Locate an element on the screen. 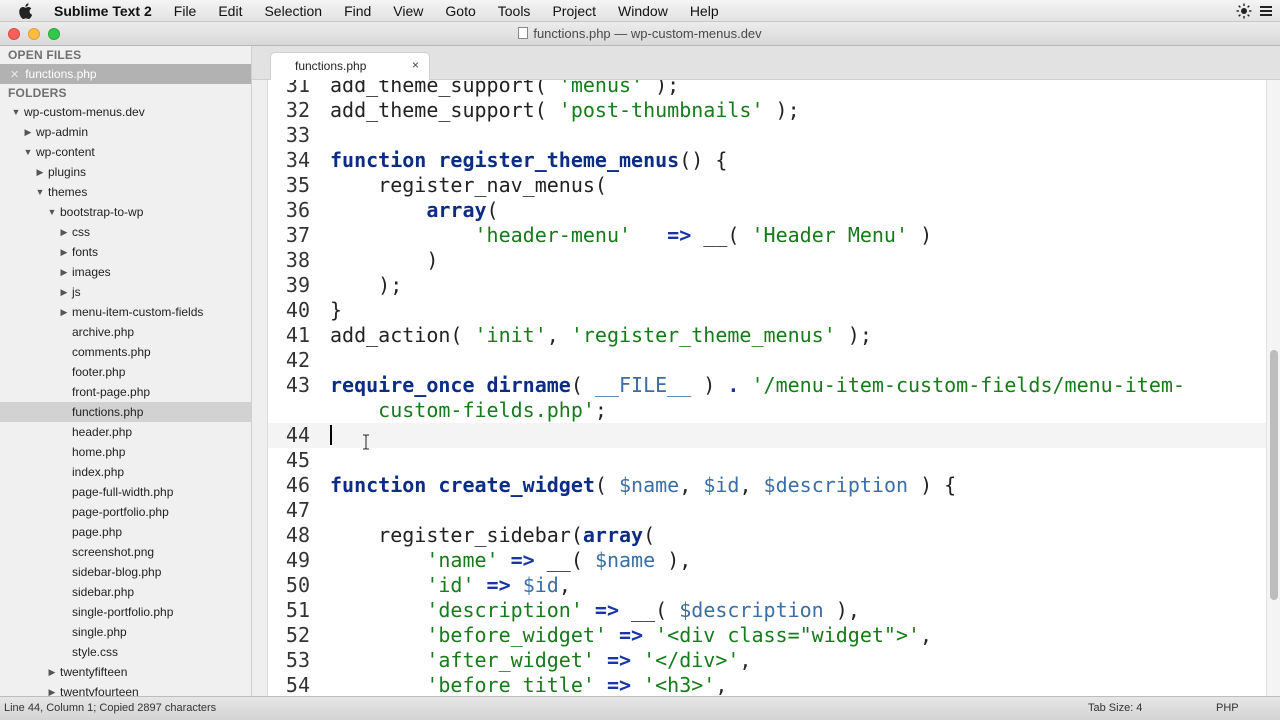 This screenshot has height=720, width=1280. code-line: 48 register_sidebar(array( is located at coordinates (767, 535).